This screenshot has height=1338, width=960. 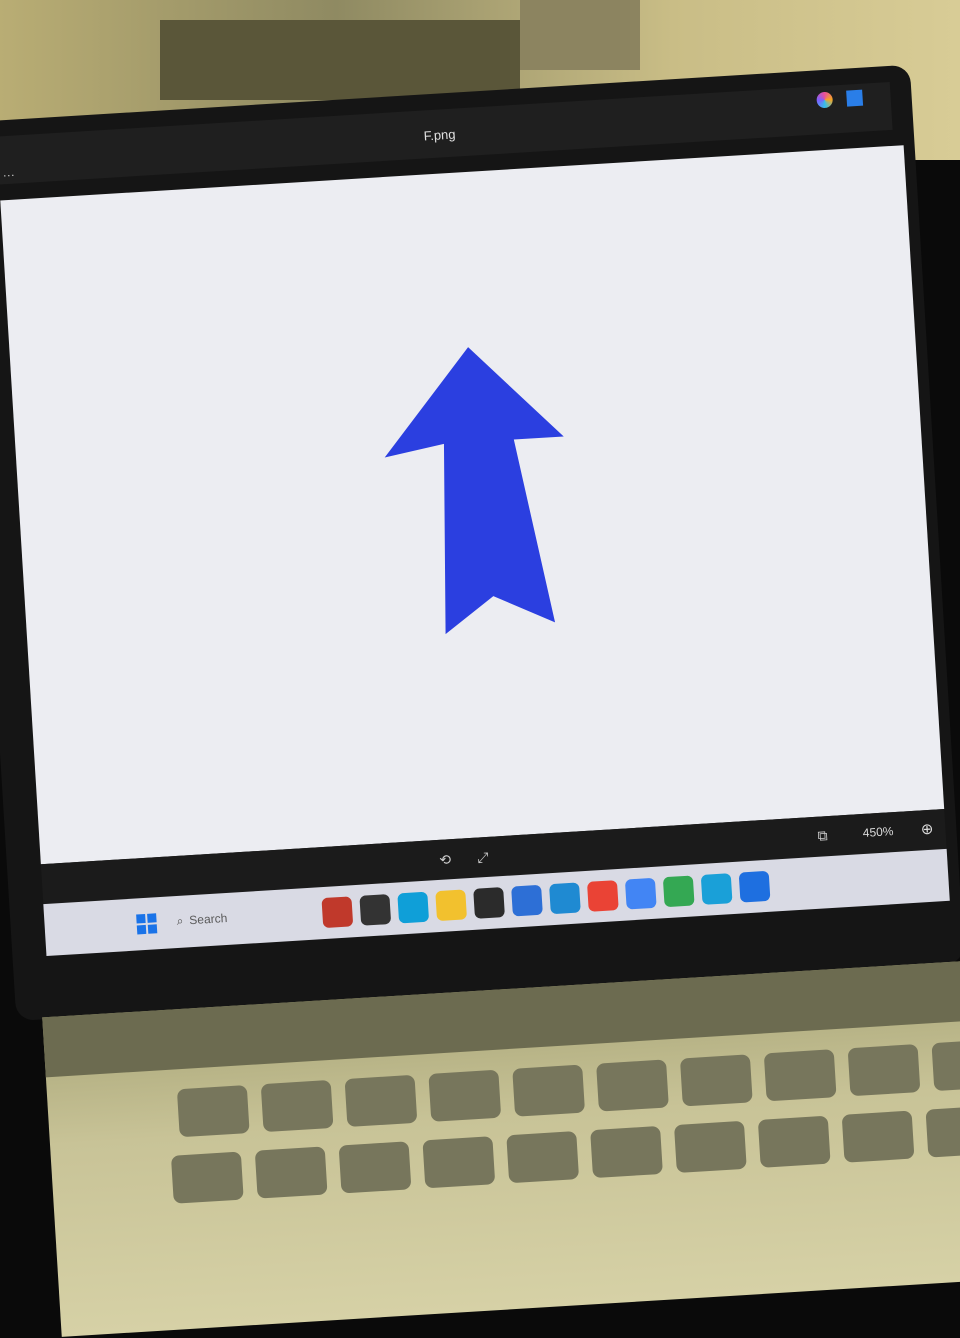 What do you see at coordinates (878, 832) in the screenshot?
I see `zoom-level: 450%` at bounding box center [878, 832].